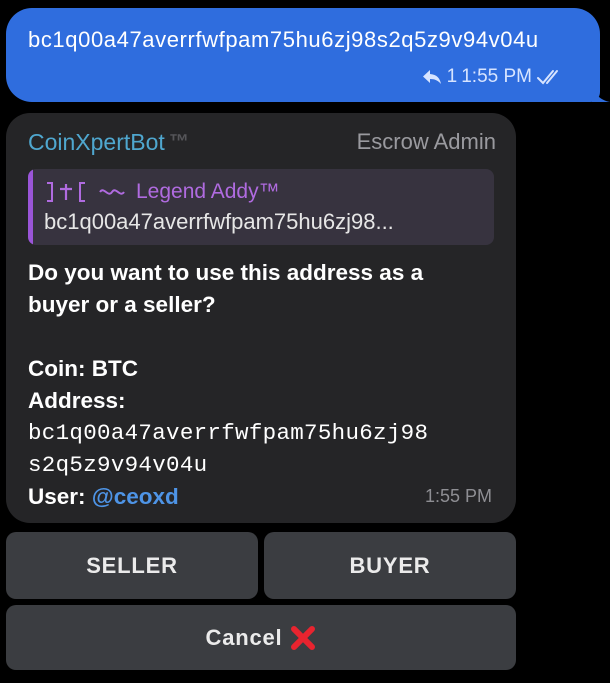 The width and height of the screenshot is (610, 683). Describe the element at coordinates (122, 304) in the screenshot. I see `question-line-2: buyer or a seller?` at that location.